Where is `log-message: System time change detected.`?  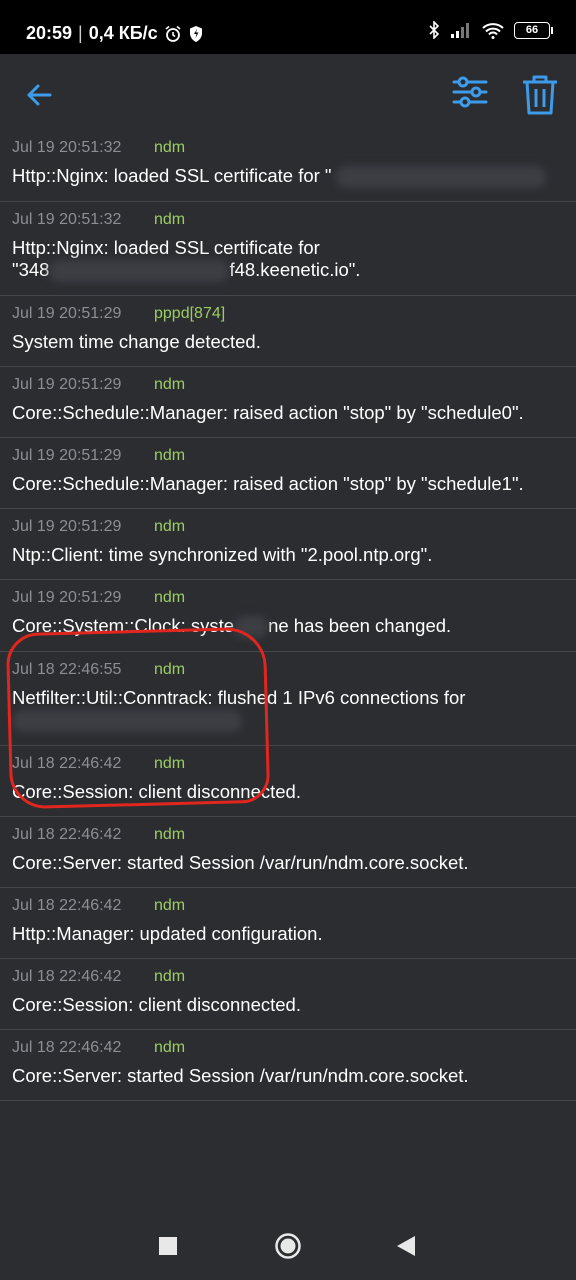 log-message: System time change detected. is located at coordinates (136, 342).